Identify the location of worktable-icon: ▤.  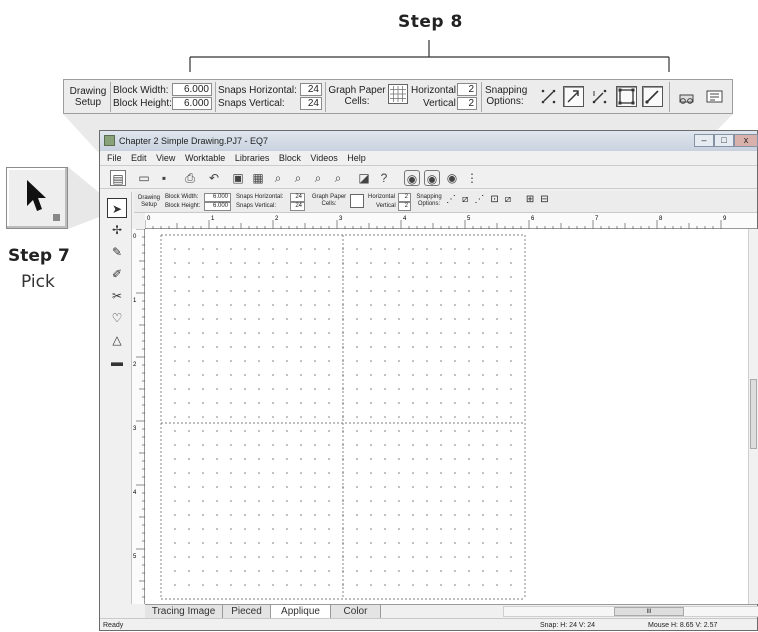
(118, 178).